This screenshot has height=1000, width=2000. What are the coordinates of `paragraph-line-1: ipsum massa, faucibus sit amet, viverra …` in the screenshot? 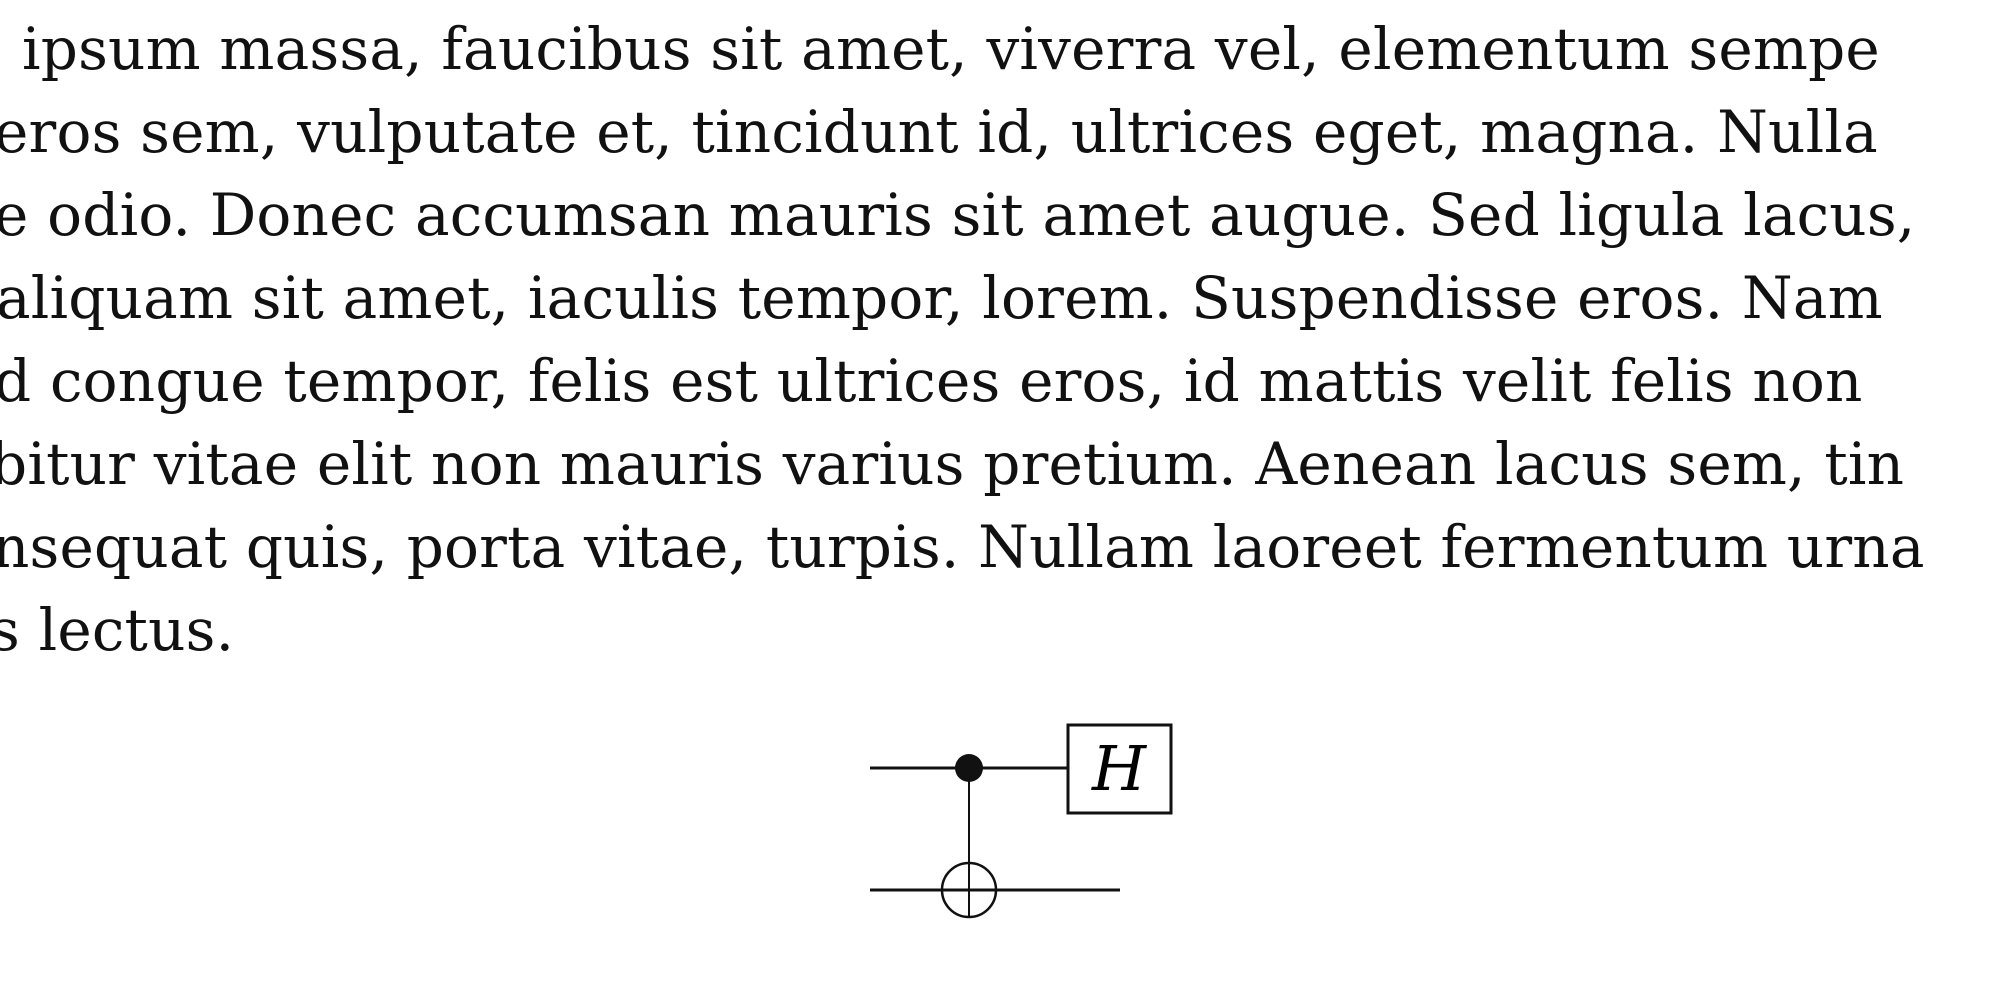 It's located at (951, 49).